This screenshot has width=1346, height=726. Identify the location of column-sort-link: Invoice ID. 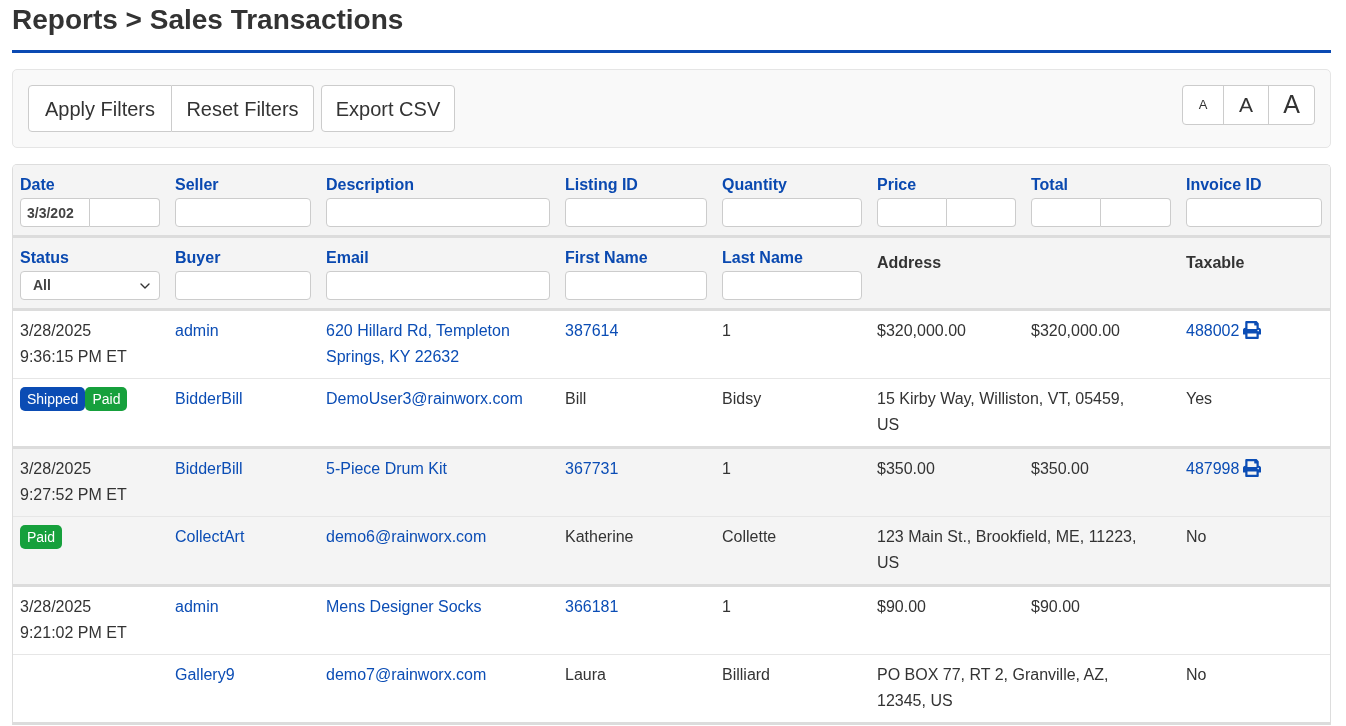
(1224, 185).